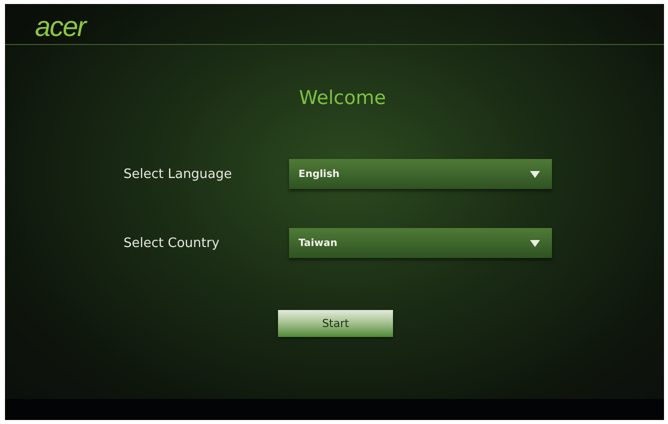  What do you see at coordinates (178, 174) in the screenshot?
I see `field-label: Select Language` at bounding box center [178, 174].